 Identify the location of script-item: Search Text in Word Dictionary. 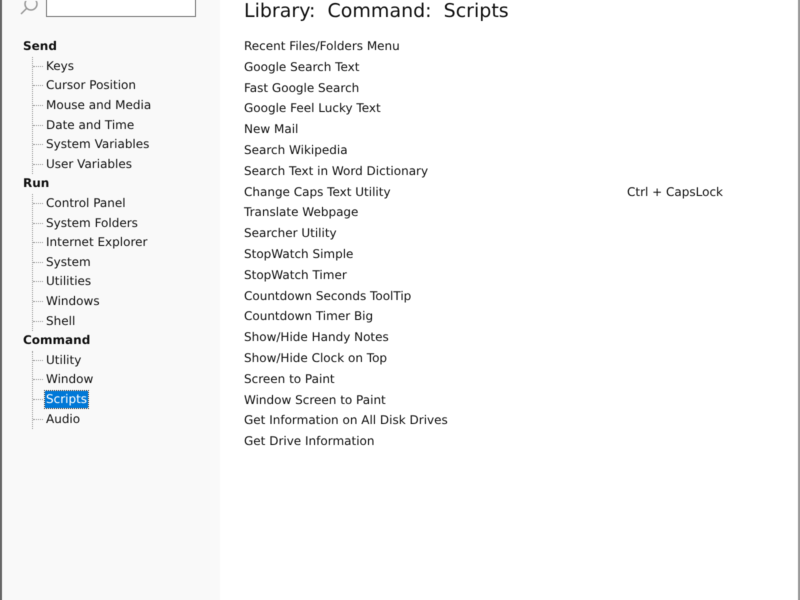
(435, 171).